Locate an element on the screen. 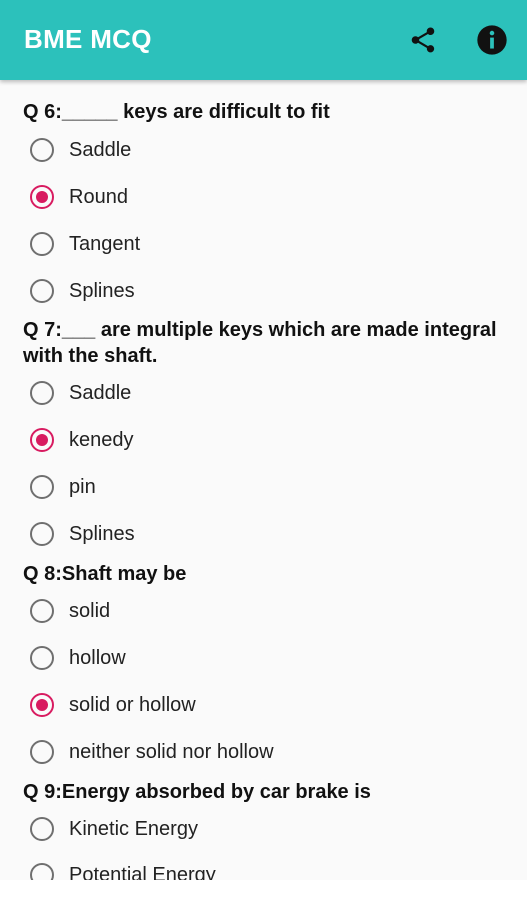 Image resolution: width=527 pixels, height=900 pixels. option-radio: hollow is located at coordinates (78, 658).